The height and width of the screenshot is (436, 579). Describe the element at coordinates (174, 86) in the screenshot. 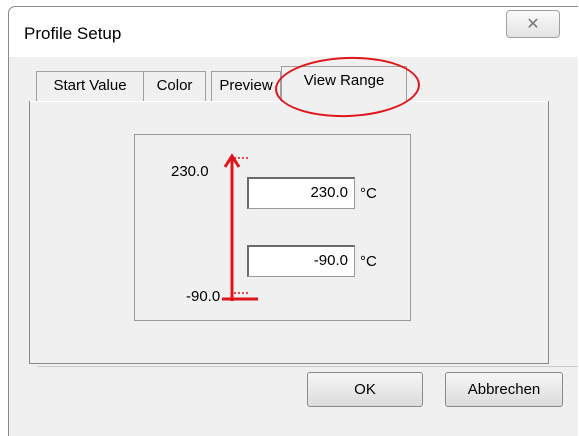

I see `tab-color: Color` at that location.